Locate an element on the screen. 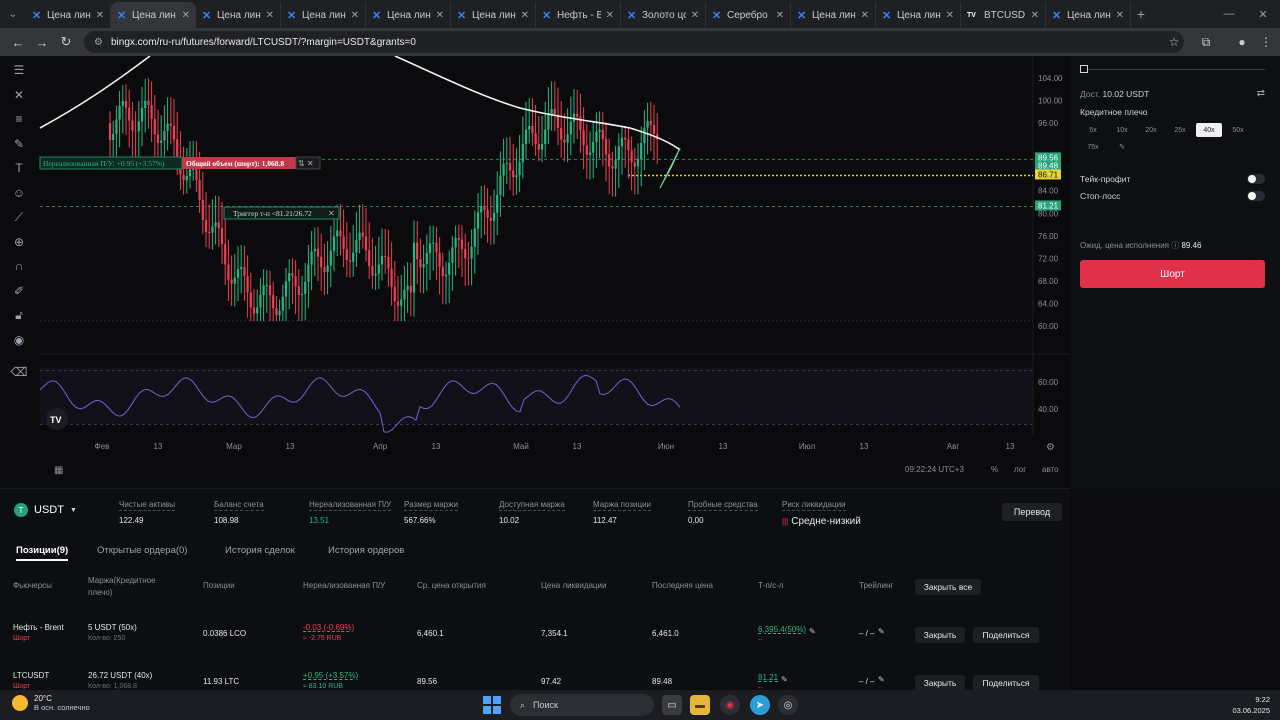 The image size is (1280, 720). text-tool-icon: T is located at coordinates (19, 168).